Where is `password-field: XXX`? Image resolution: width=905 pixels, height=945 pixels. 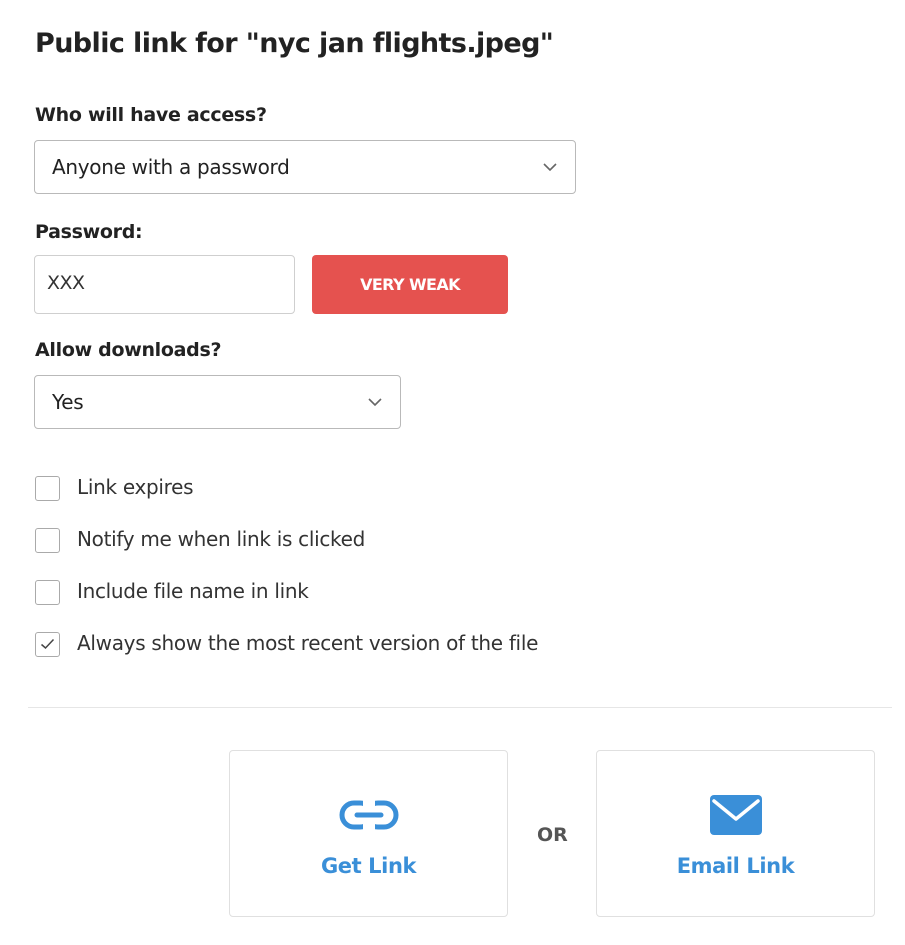
password-field: XXX is located at coordinates (164, 284).